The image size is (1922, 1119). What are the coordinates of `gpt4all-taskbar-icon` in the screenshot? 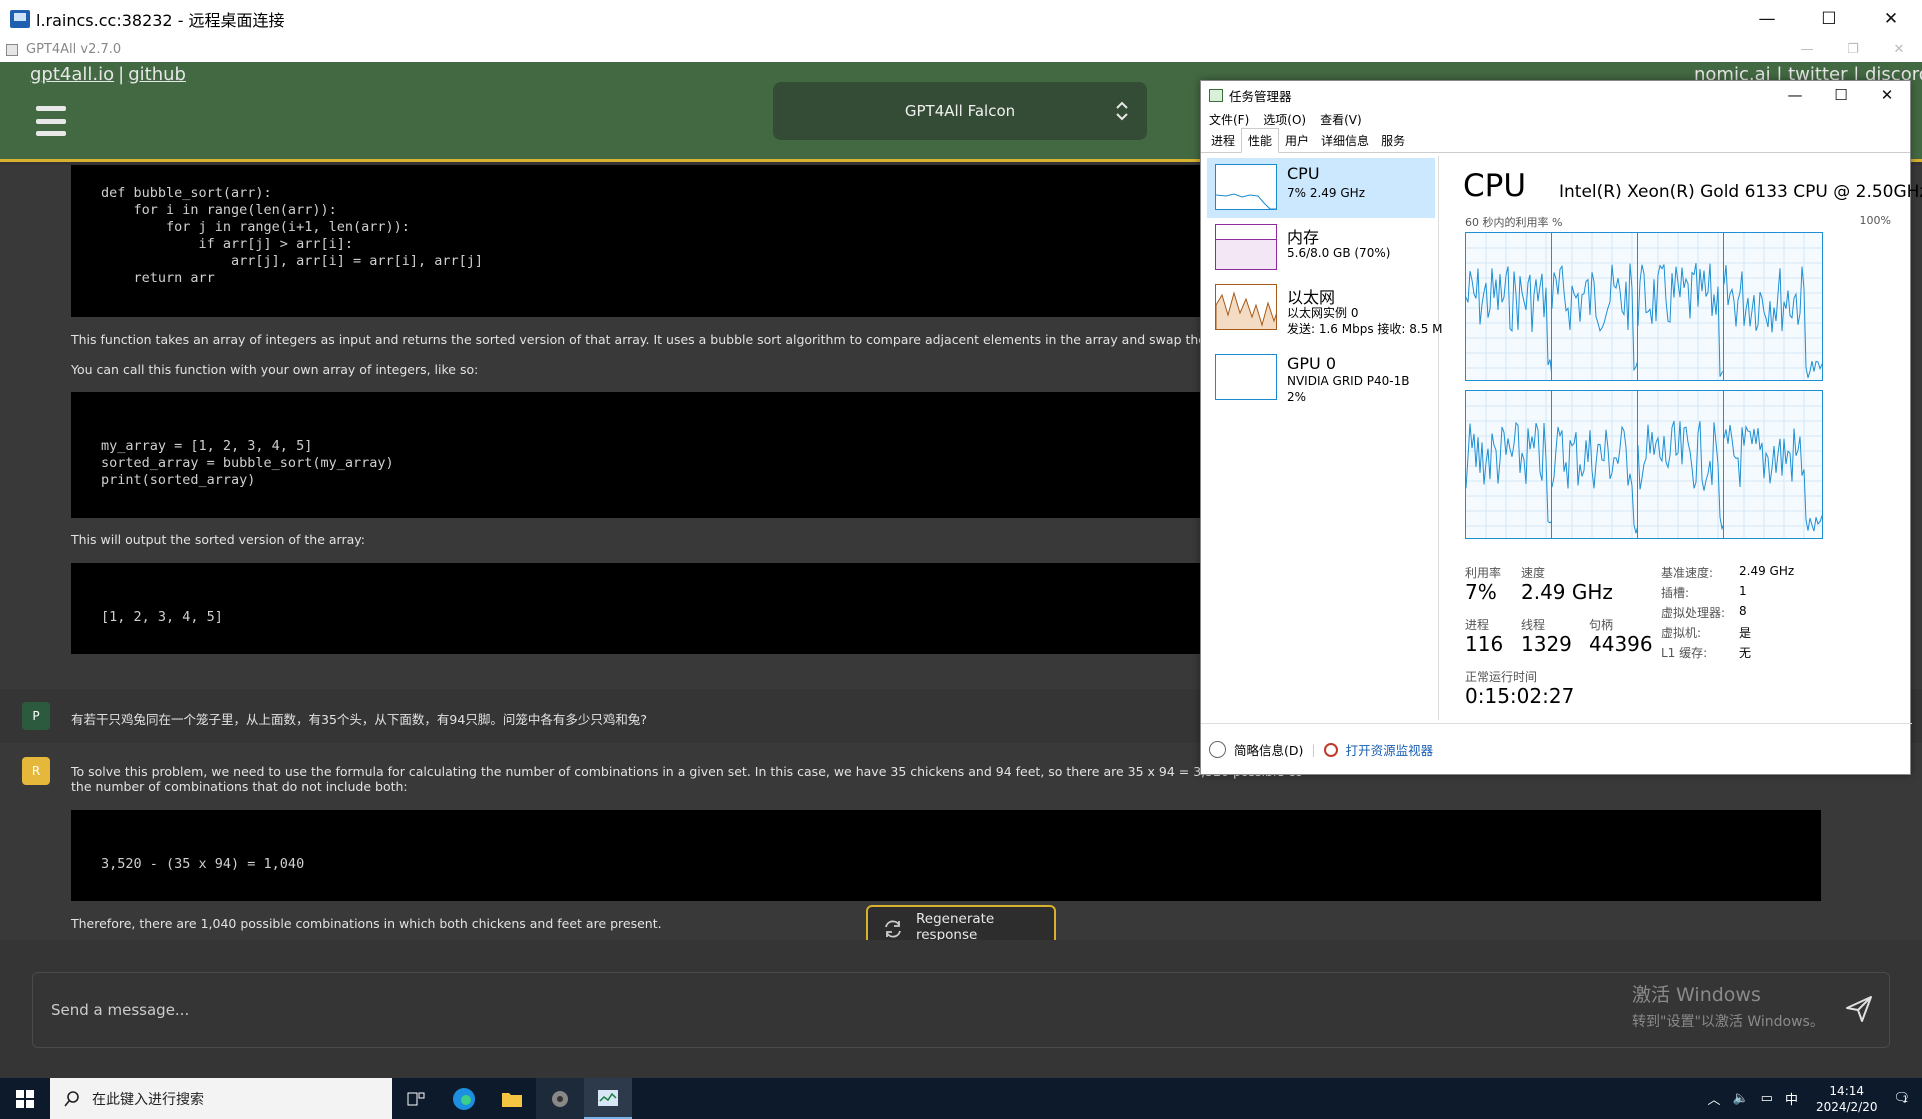 It's located at (560, 1098).